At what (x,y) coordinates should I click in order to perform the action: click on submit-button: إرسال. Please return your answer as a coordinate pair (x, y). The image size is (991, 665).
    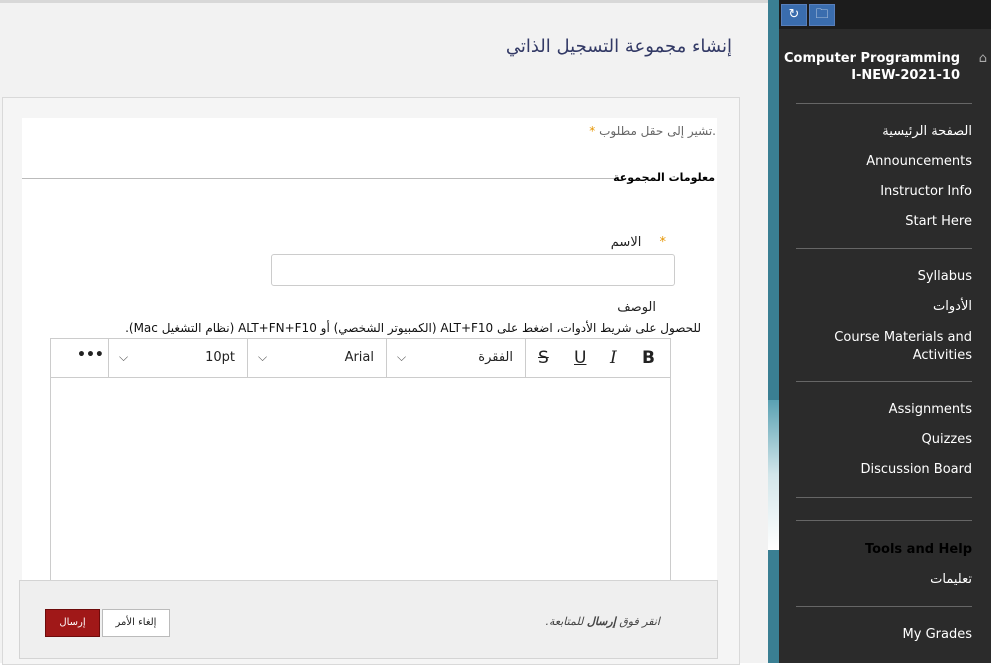
    Looking at the image, I should click on (72, 623).